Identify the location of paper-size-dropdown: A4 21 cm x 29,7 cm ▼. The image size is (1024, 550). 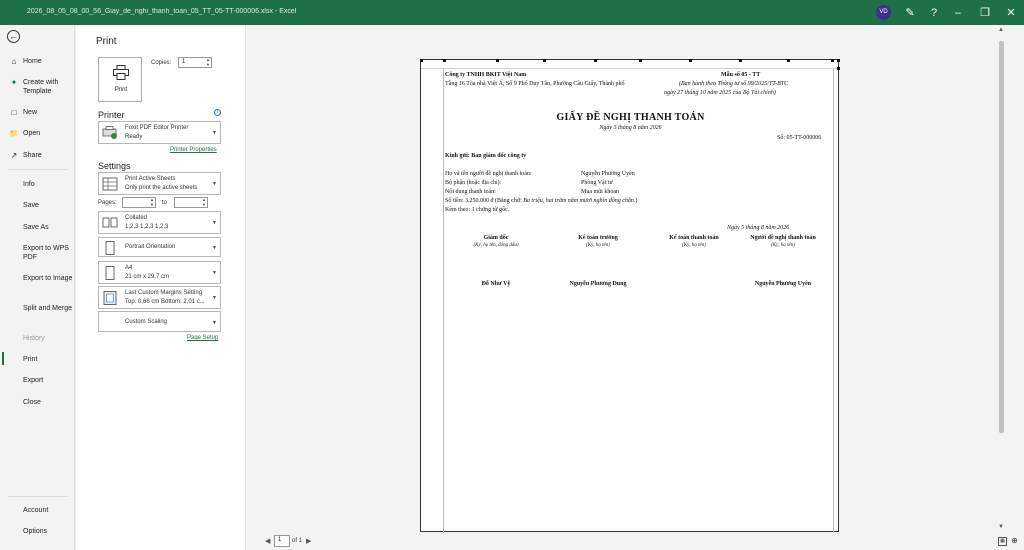
(159, 272).